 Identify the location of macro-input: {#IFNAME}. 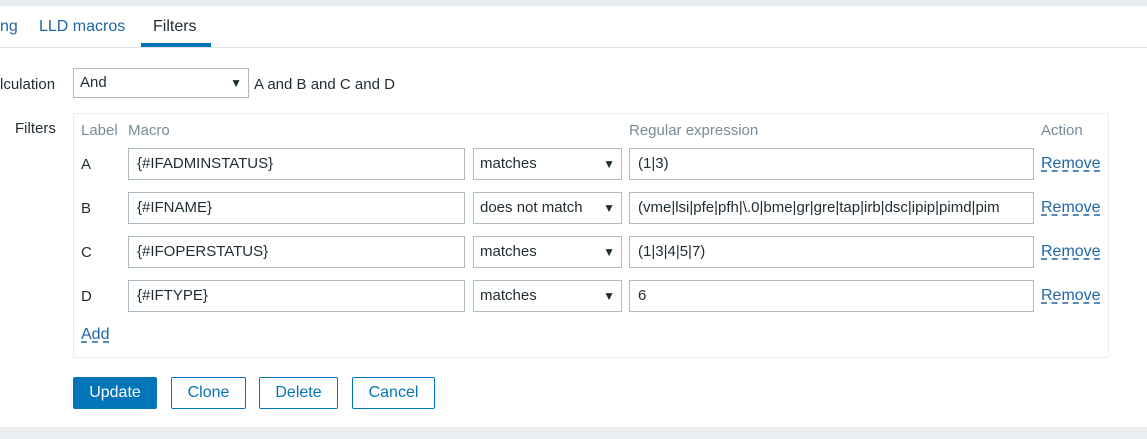
(296, 208).